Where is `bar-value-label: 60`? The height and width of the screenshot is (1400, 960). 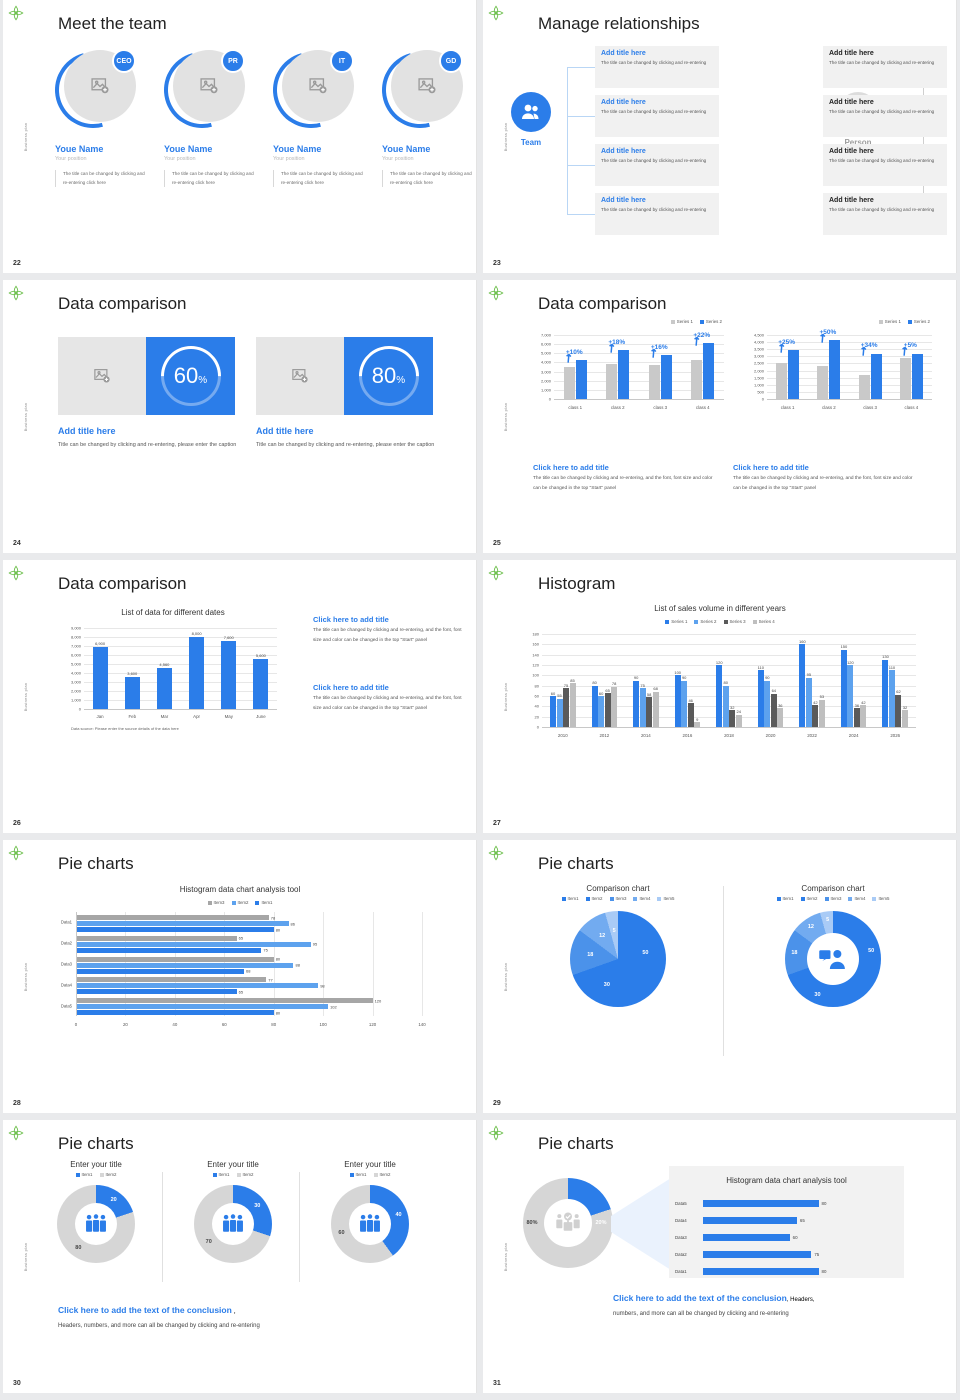
bar-value-label: 60 is located at coordinates (601, 693).